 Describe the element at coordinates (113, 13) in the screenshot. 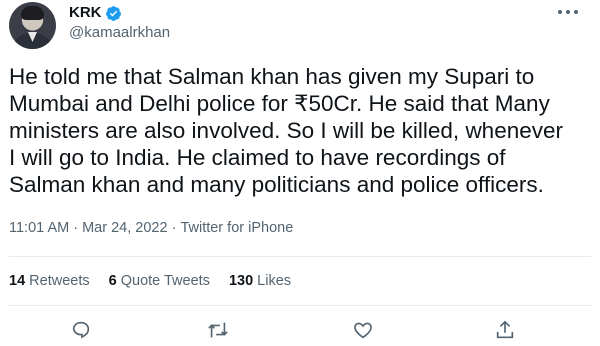

I see `verified-badge-icon` at that location.